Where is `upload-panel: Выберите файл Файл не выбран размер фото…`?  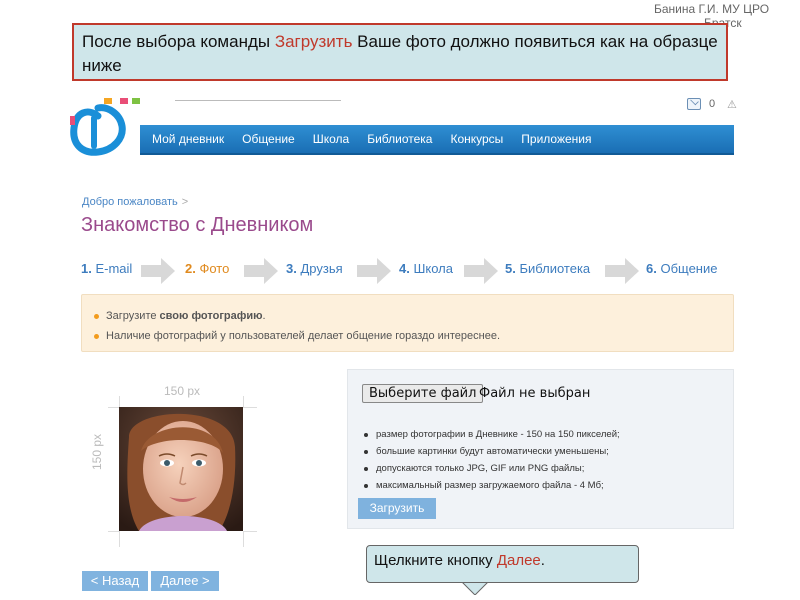
upload-panel: Выберите файл Файл не выбран размер фото… is located at coordinates (540, 449).